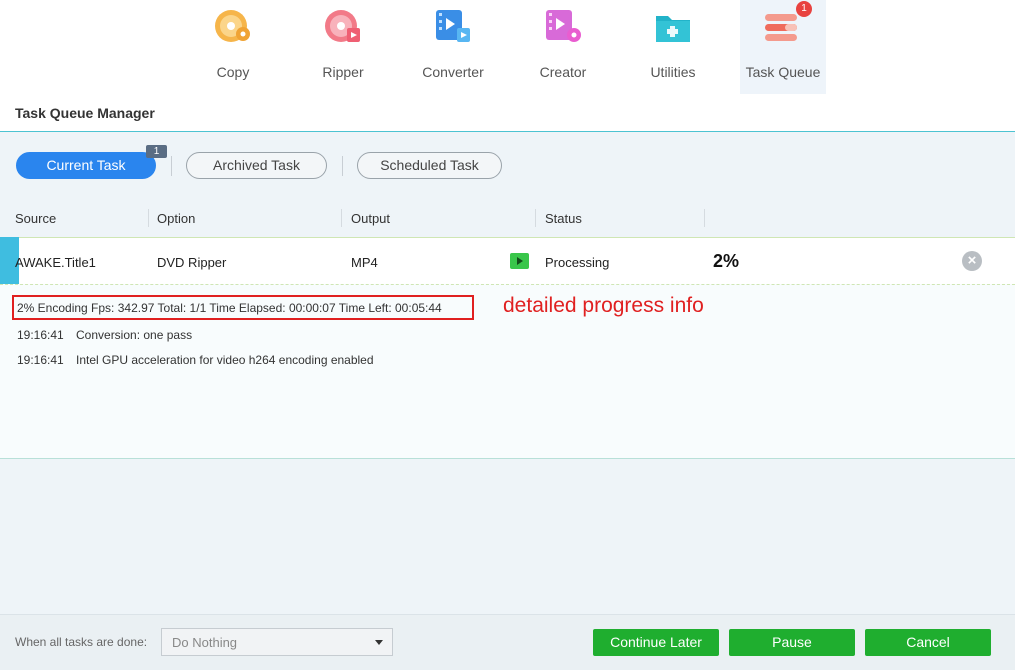 The image size is (1015, 670). Describe the element at coordinates (35, 218) in the screenshot. I see `column-source: Source` at that location.